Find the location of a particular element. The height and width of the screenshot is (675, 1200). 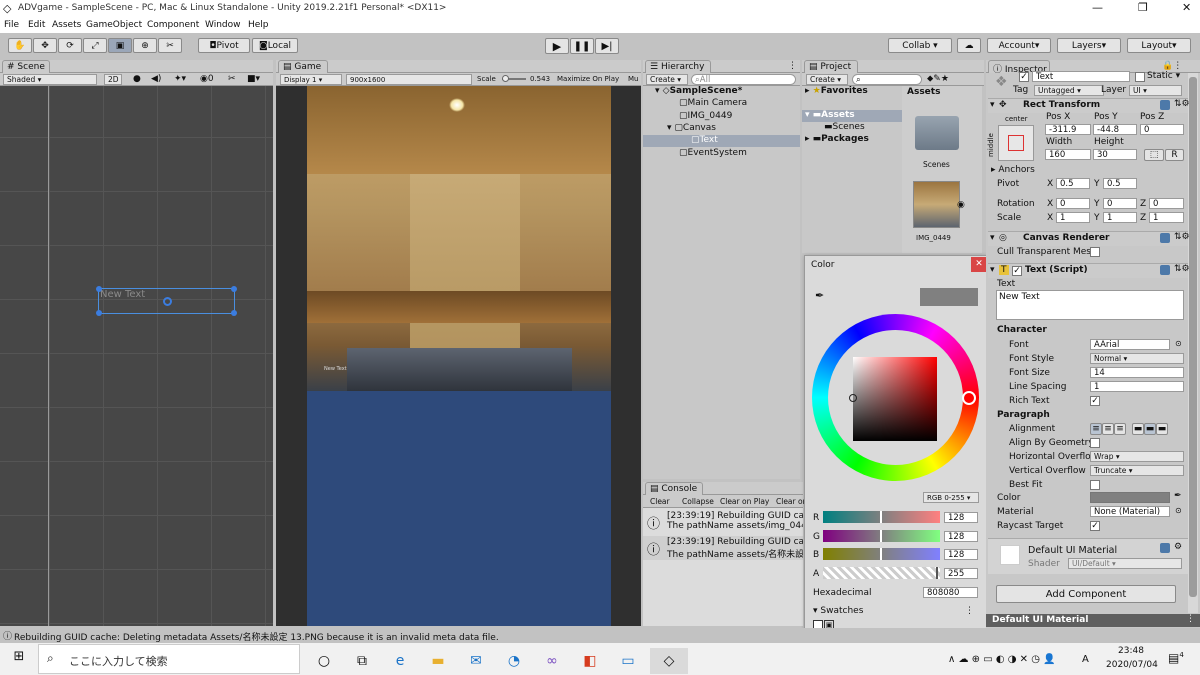

object-name-input: Text is located at coordinates (1081, 76).